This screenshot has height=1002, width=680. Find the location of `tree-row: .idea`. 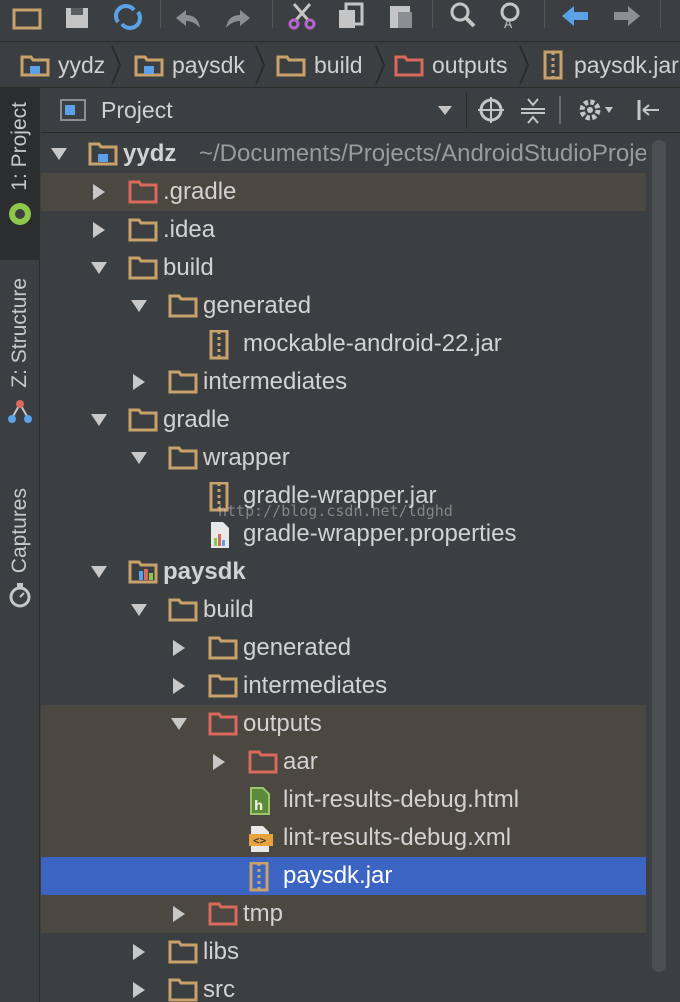

tree-row: .idea is located at coordinates (343, 230).